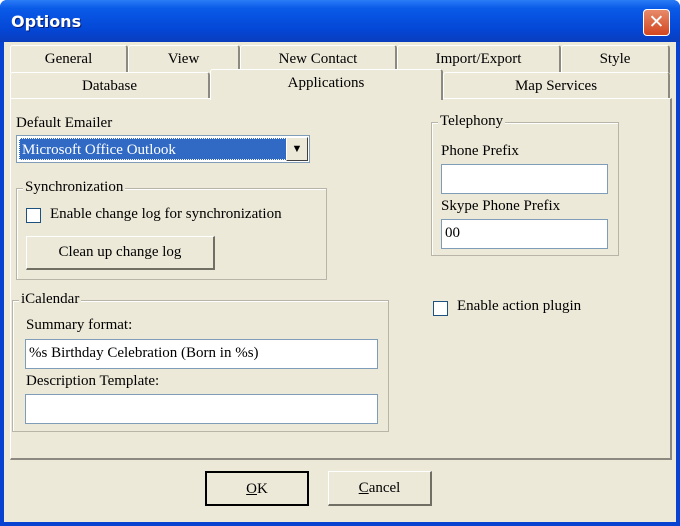 The height and width of the screenshot is (526, 680). I want to click on ok-label: K, so click(262, 489).